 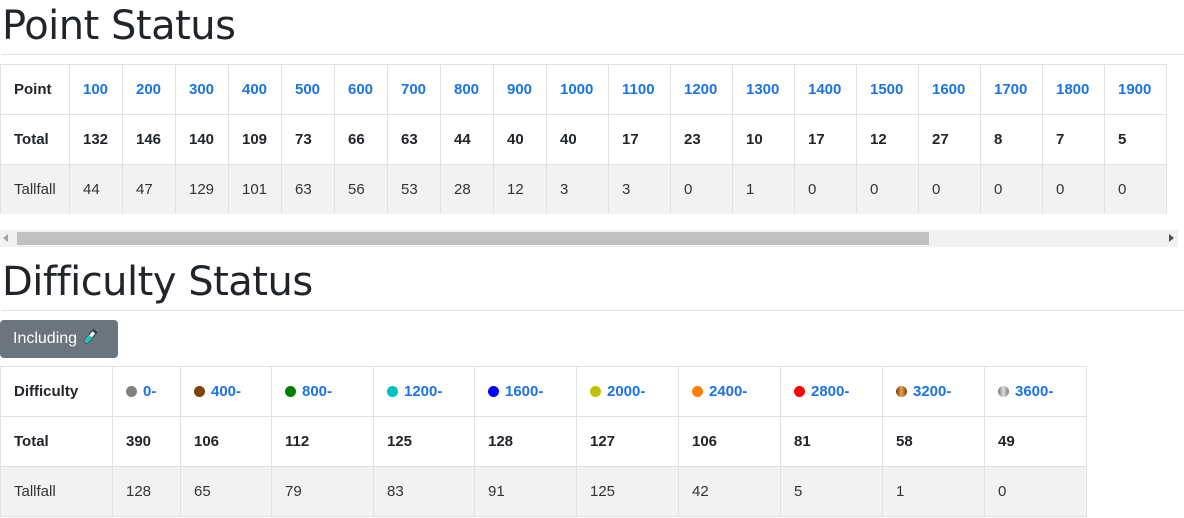 What do you see at coordinates (524, 391) in the screenshot?
I see `difficulty-link-1600: 1600-` at bounding box center [524, 391].